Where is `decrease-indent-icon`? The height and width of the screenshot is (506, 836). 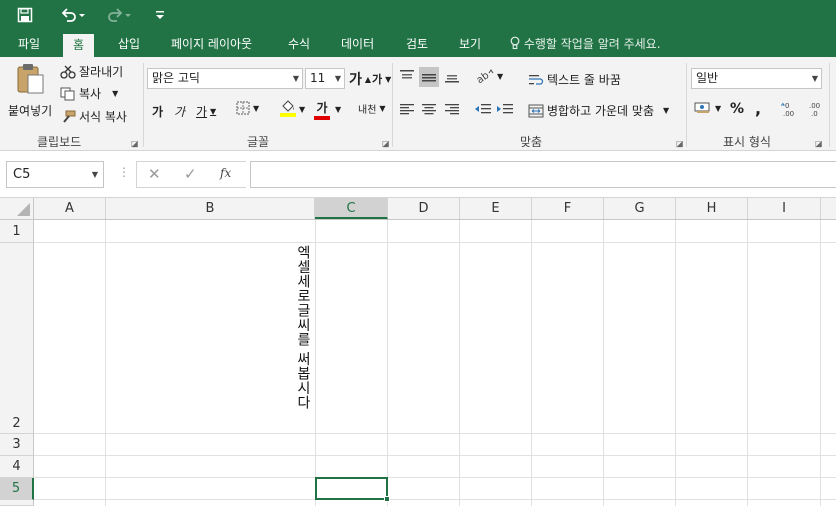 decrease-indent-icon is located at coordinates (483, 109).